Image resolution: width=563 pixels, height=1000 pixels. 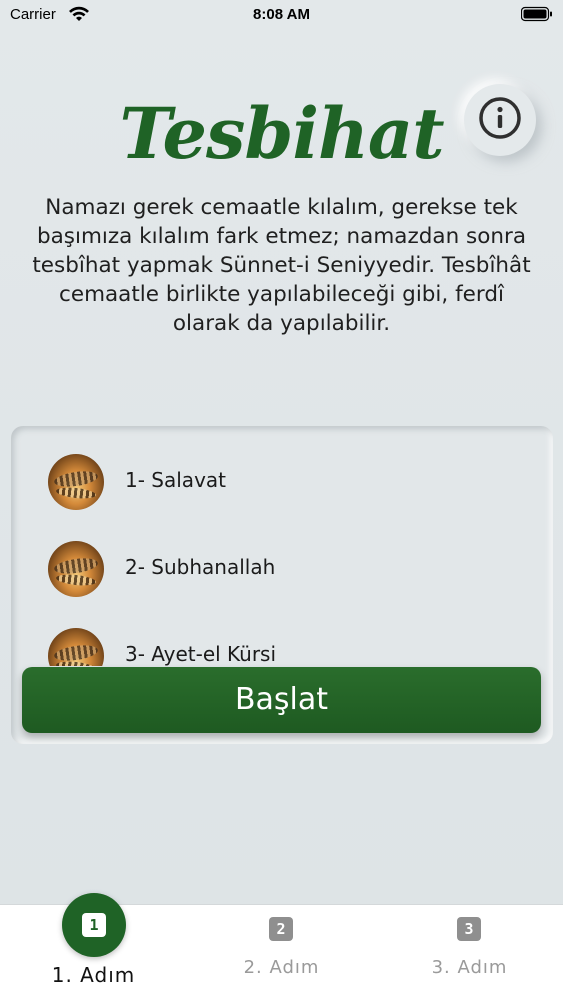 What do you see at coordinates (282, 571) in the screenshot?
I see `list-item-subhanallah: 2- Subhanallah` at bounding box center [282, 571].